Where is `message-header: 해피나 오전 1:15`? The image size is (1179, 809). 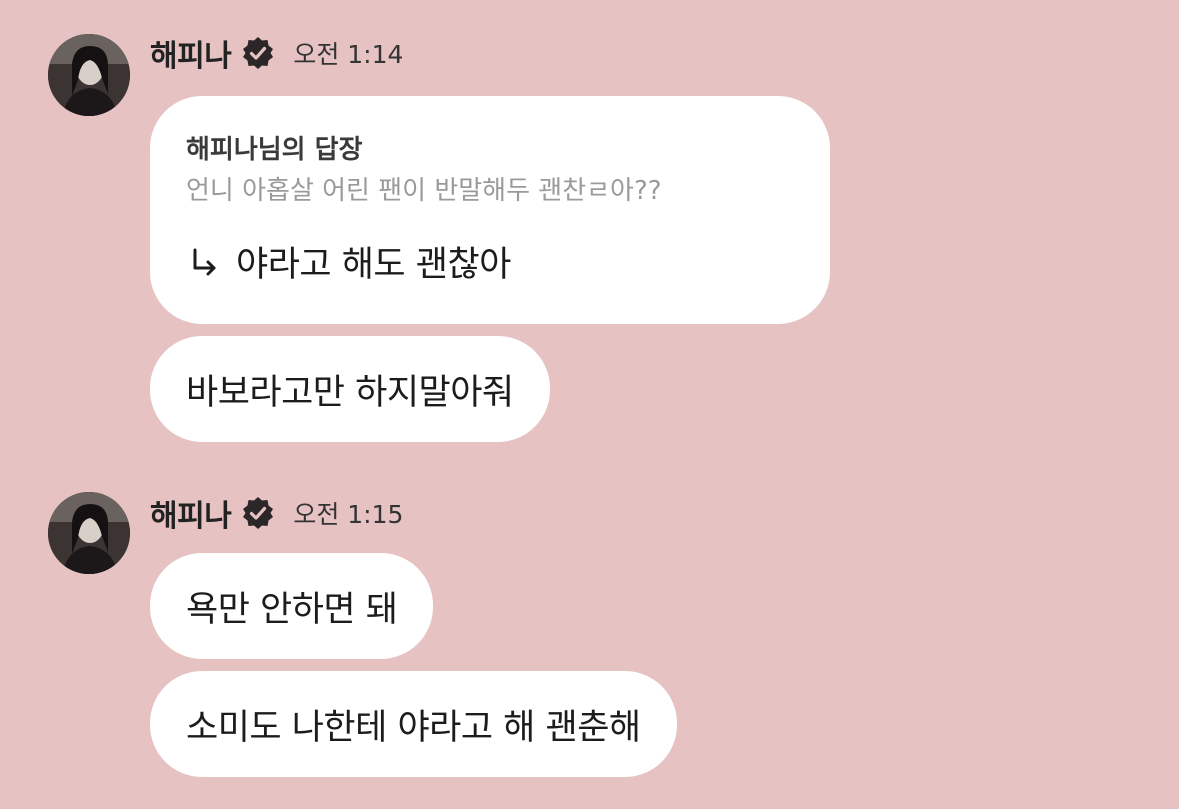
message-header: 해피나 오전 1:15 is located at coordinates (276, 513).